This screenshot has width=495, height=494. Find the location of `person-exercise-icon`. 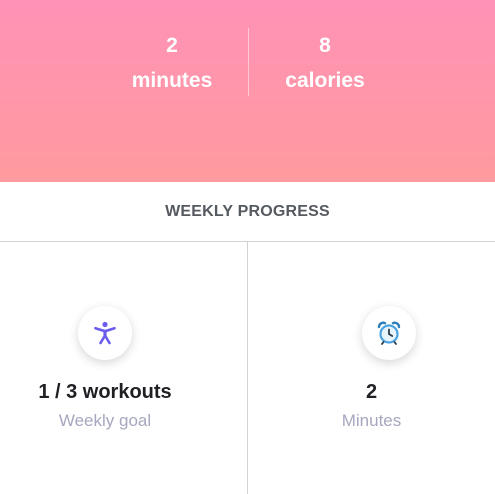

person-exercise-icon is located at coordinates (105, 333).